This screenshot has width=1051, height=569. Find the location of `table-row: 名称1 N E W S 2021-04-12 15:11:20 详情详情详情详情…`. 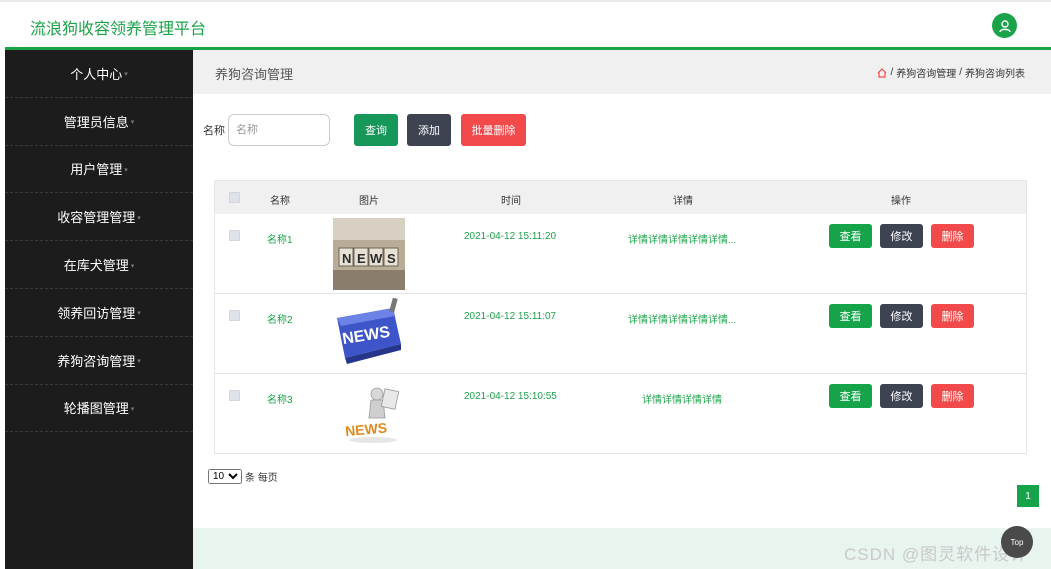

table-row: 名称1 N E W S 2021-04-12 15:11:20 详情详情详情详情… is located at coordinates (620, 254).